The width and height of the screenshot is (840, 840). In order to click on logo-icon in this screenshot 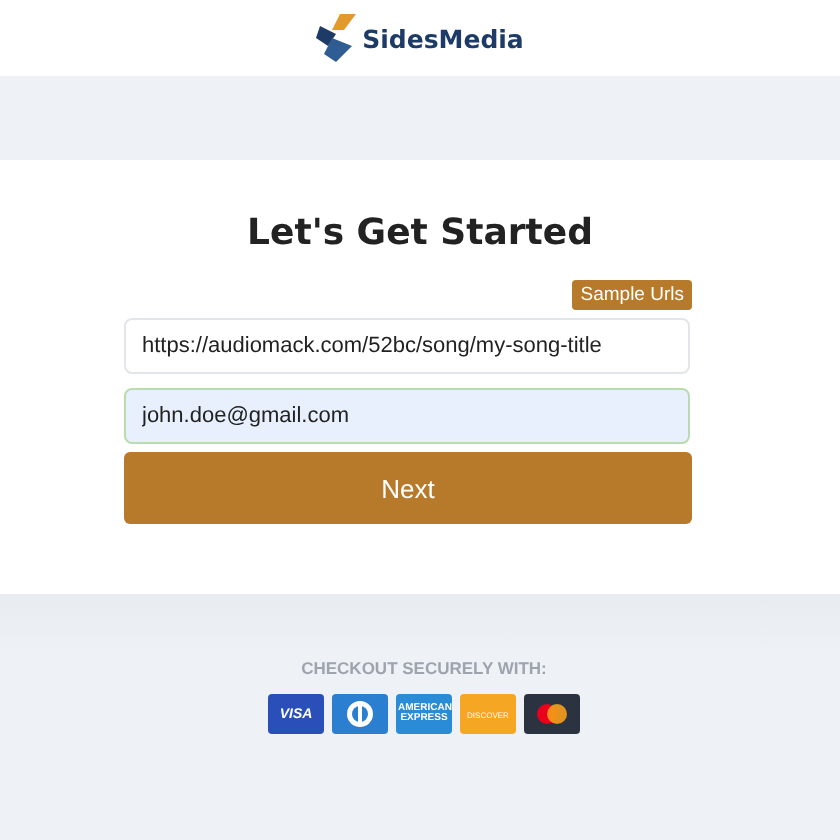, I will do `click(336, 38)`.